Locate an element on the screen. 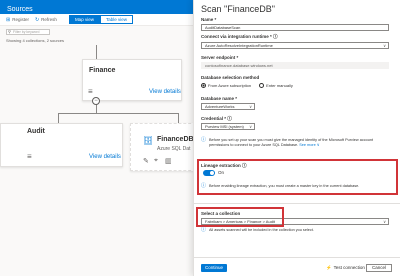 The width and height of the screenshot is (400, 276). database-name-value: AdventureWorks is located at coordinates (220, 106).